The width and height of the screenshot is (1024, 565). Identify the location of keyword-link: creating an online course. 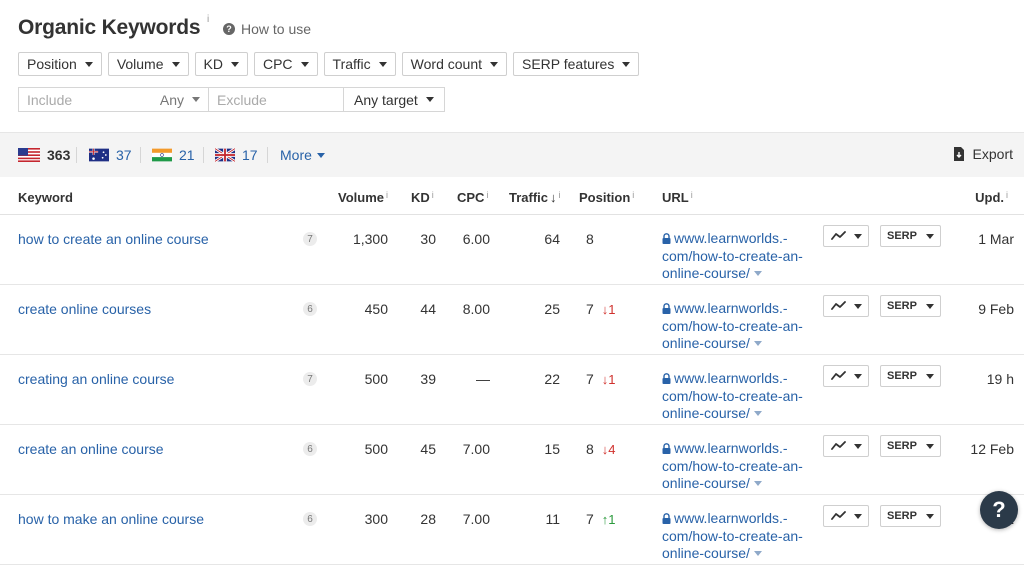
(96, 379).